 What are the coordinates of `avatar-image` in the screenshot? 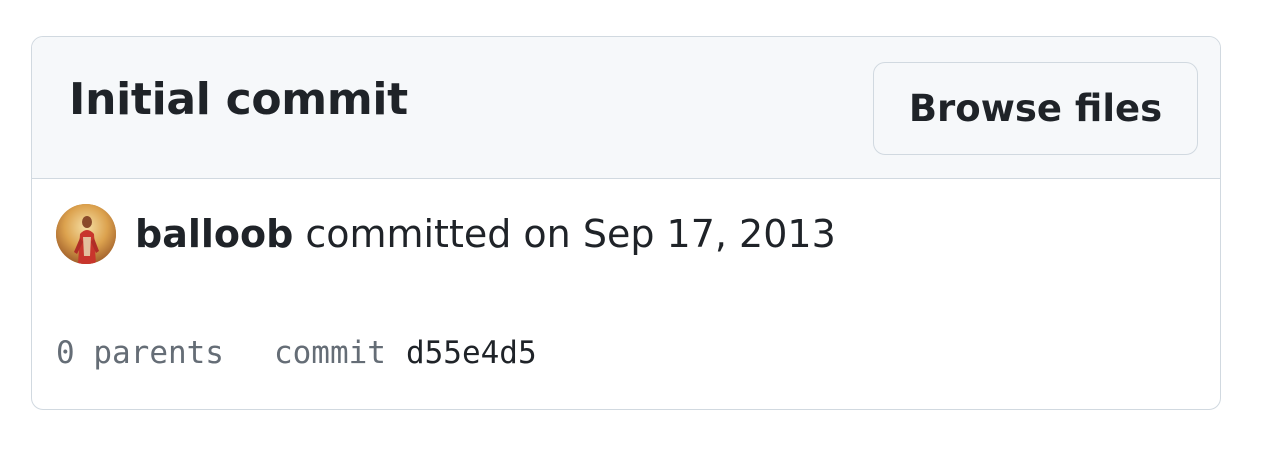 It's located at (86, 234).